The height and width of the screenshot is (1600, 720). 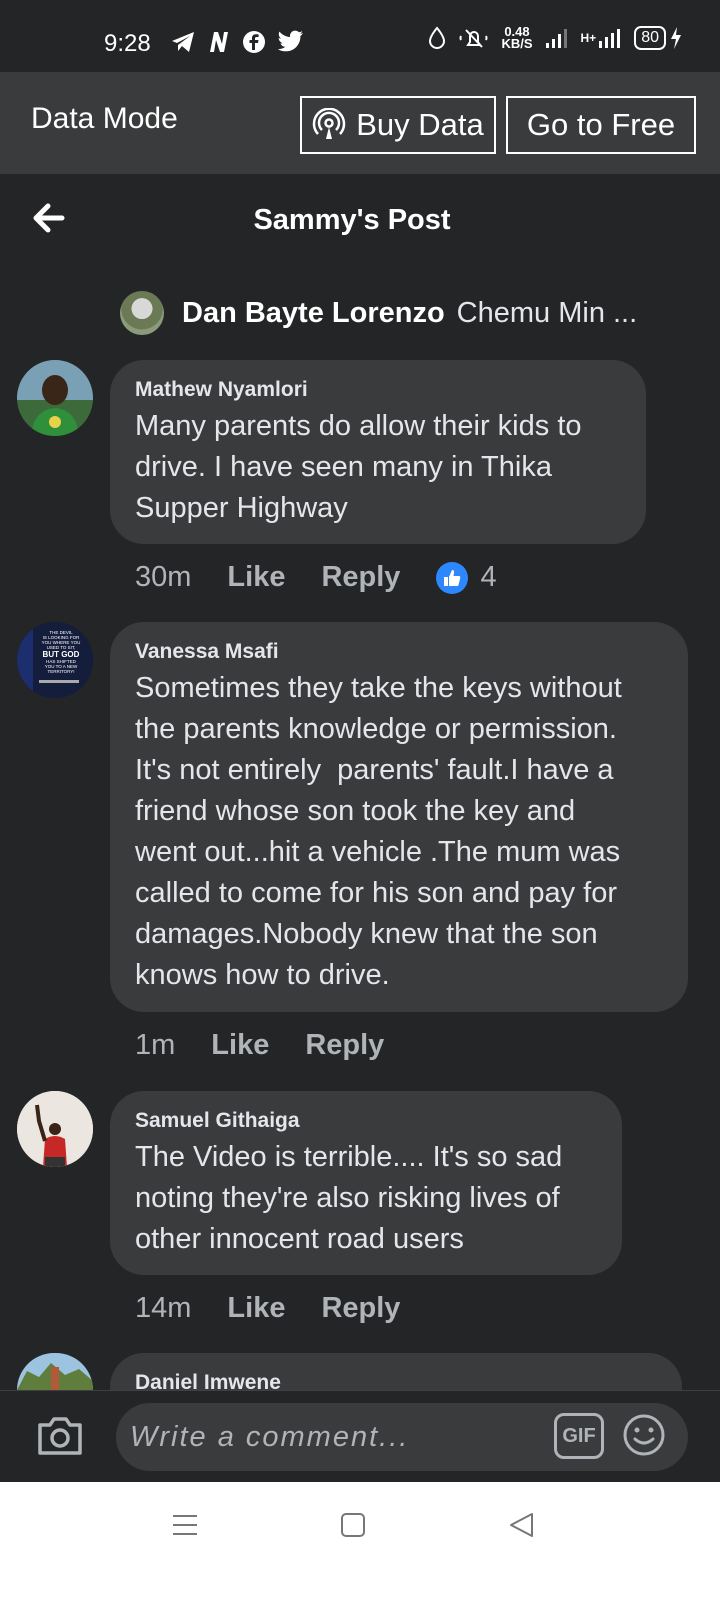 What do you see at coordinates (127, 43) in the screenshot?
I see `status-time: 9:28` at bounding box center [127, 43].